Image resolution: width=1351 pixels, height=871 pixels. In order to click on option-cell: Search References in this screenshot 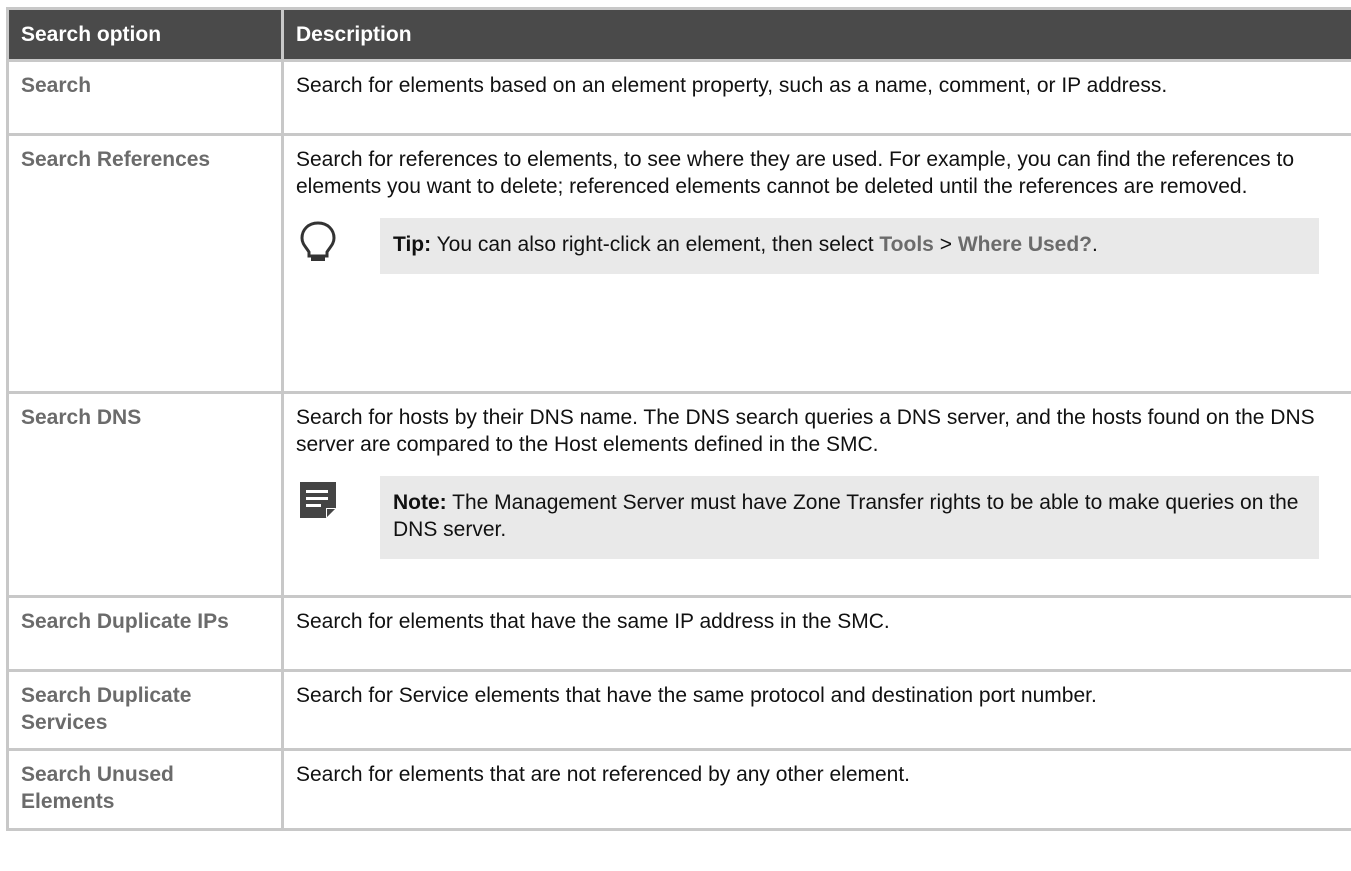, I will do `click(145, 263)`.